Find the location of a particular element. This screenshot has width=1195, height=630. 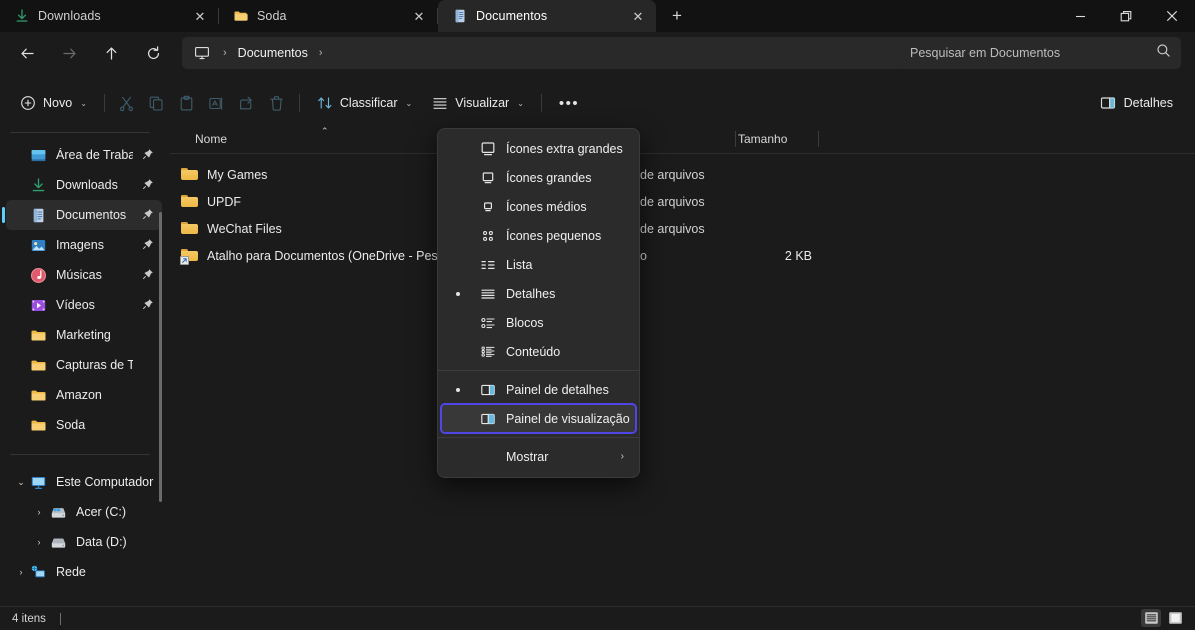

sidebar-item-label: Downloads is located at coordinates (87, 185).